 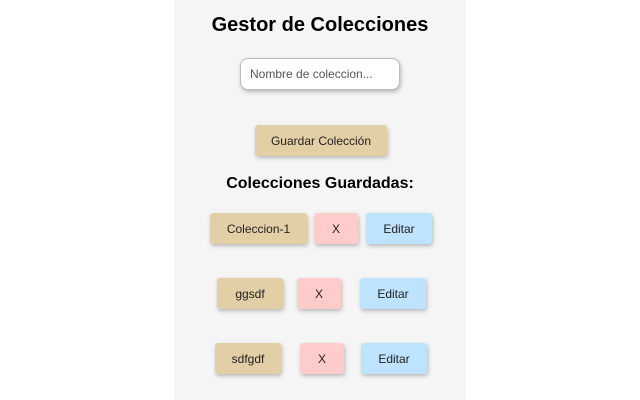 I want to click on collection-row: sdfgdf X Editar, so click(x=320, y=358).